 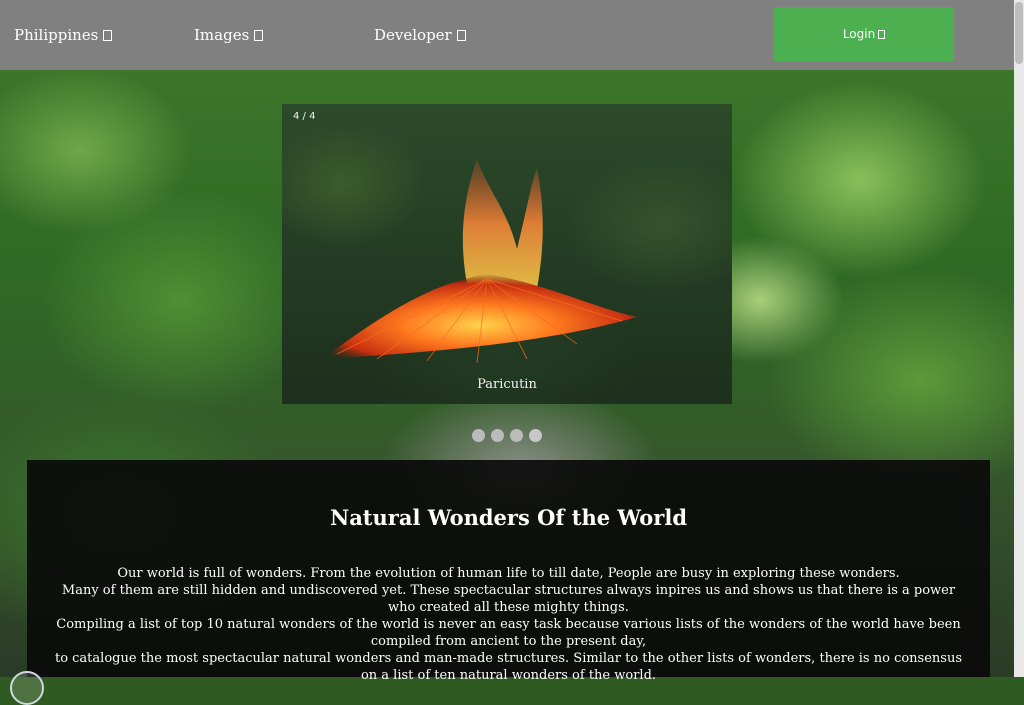 I want to click on login-button: Login, so click(x=864, y=34).